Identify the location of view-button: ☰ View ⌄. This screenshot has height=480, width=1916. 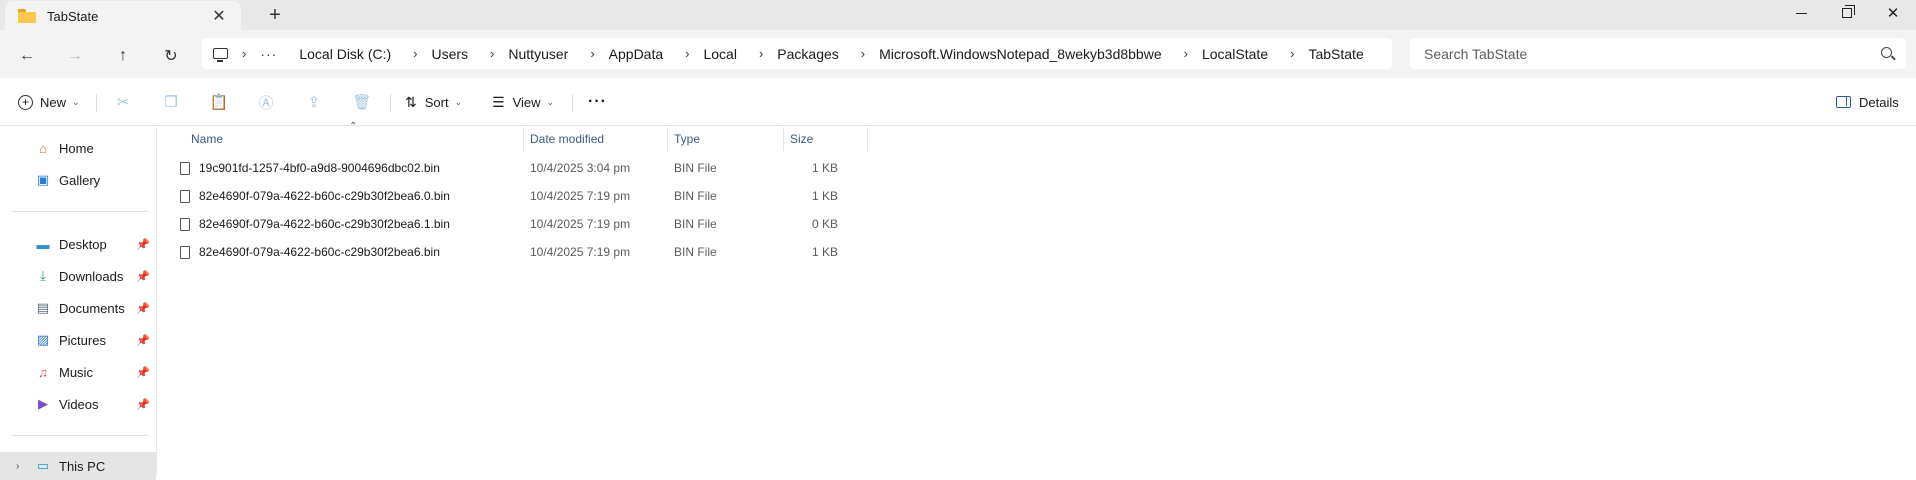
(523, 102).